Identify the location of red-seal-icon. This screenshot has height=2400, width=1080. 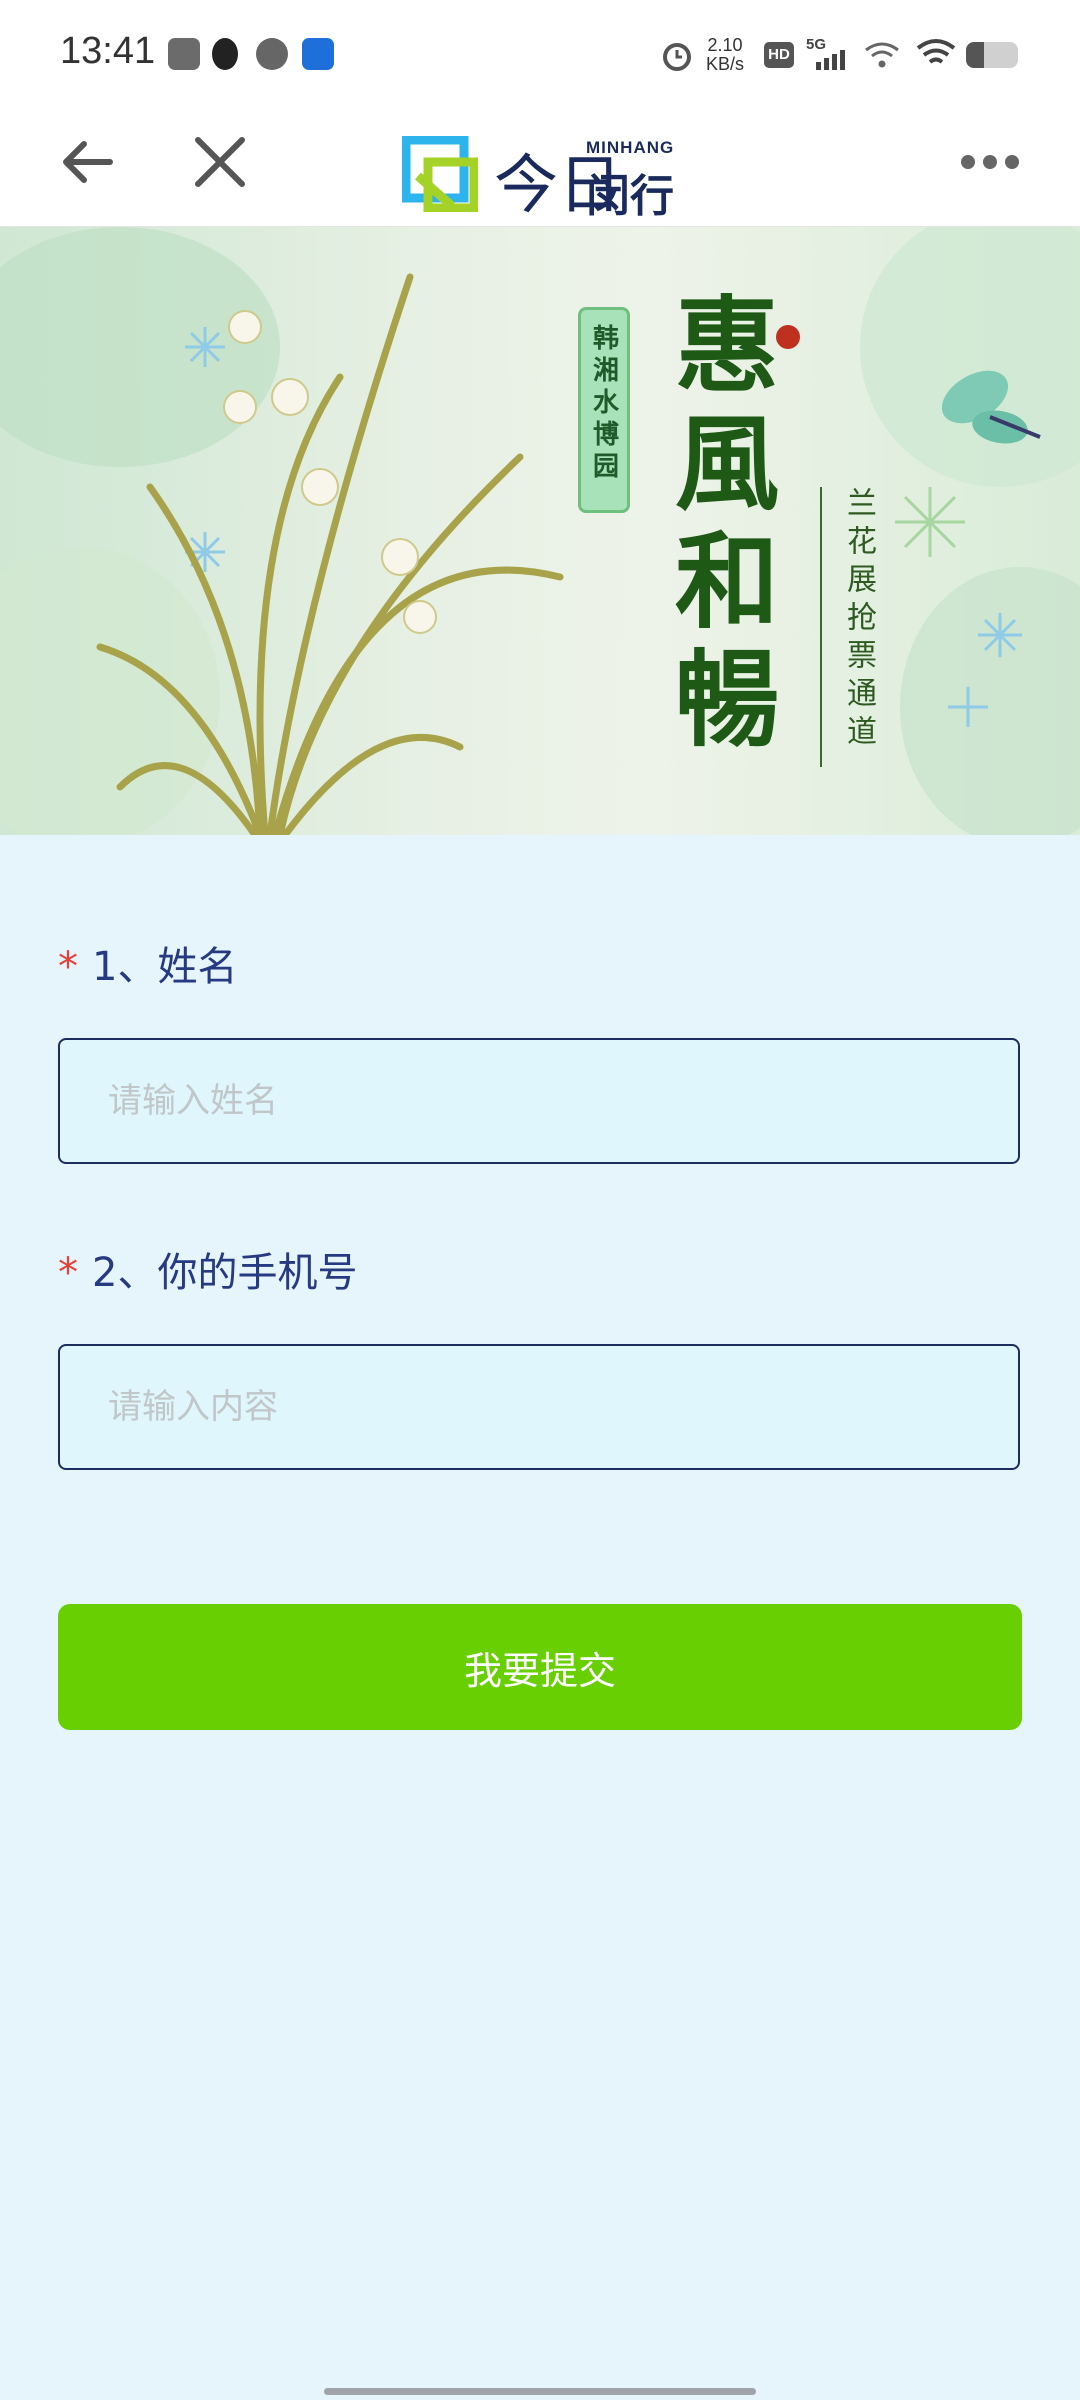
(788, 337).